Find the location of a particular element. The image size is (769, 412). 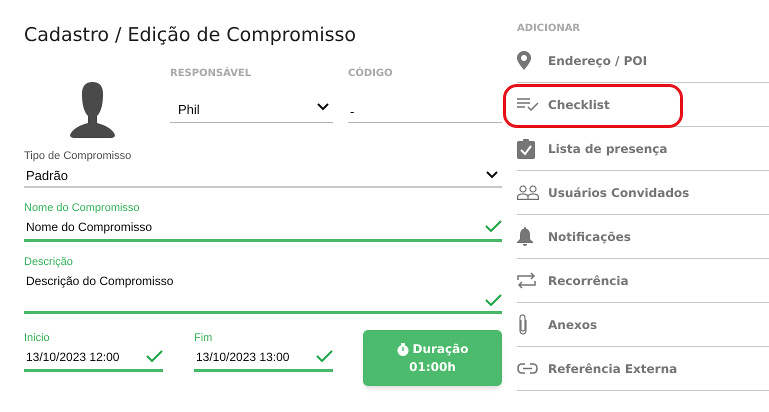

section-heading: ADICIONAR is located at coordinates (548, 29).